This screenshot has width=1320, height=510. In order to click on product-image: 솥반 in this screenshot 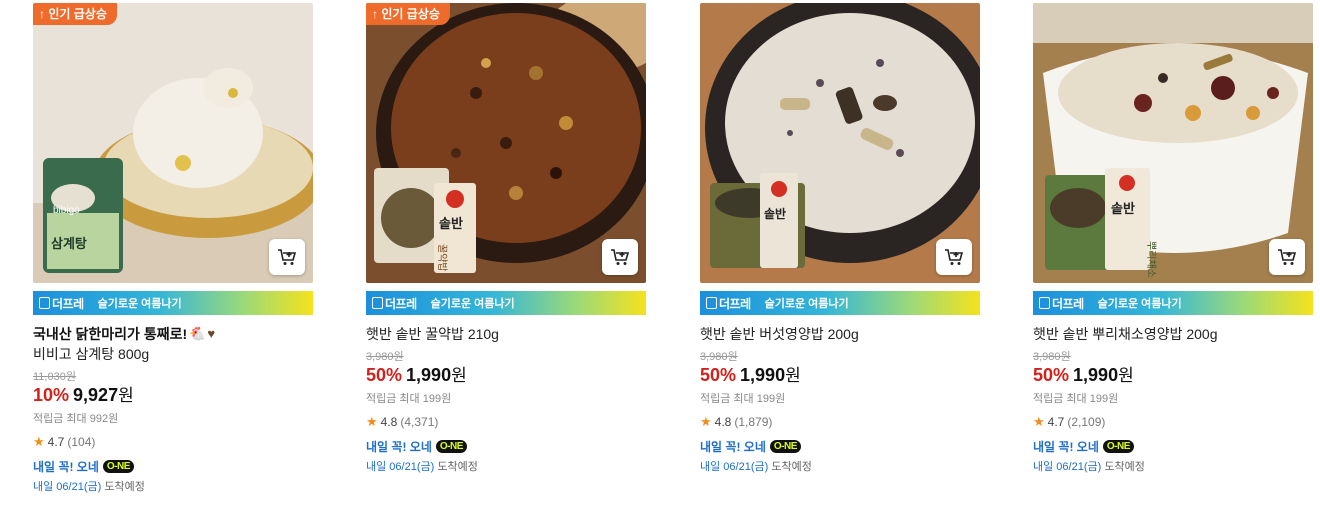, I will do `click(840, 143)`.